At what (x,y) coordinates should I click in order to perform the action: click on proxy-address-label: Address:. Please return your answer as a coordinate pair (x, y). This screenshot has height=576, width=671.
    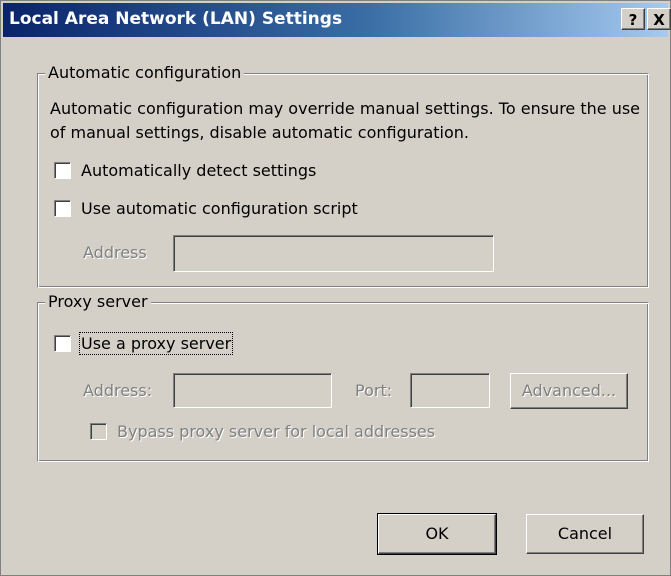
    Looking at the image, I should click on (118, 390).